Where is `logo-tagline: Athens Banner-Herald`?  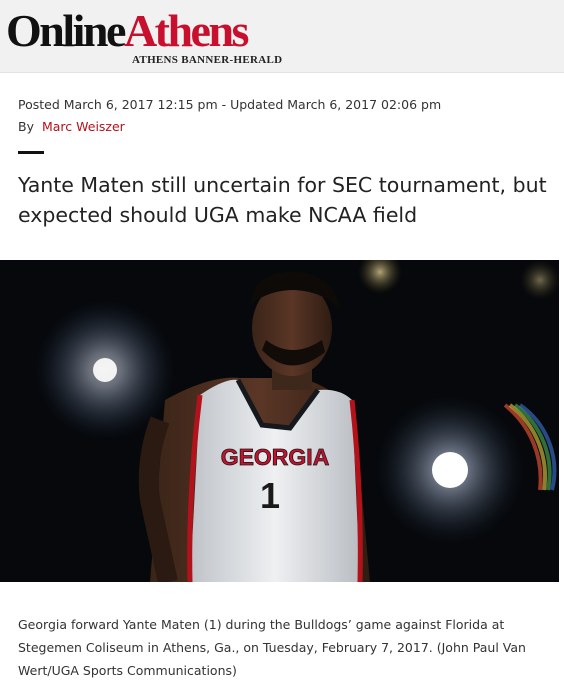
logo-tagline: Athens Banner-Herald is located at coordinates (207, 60).